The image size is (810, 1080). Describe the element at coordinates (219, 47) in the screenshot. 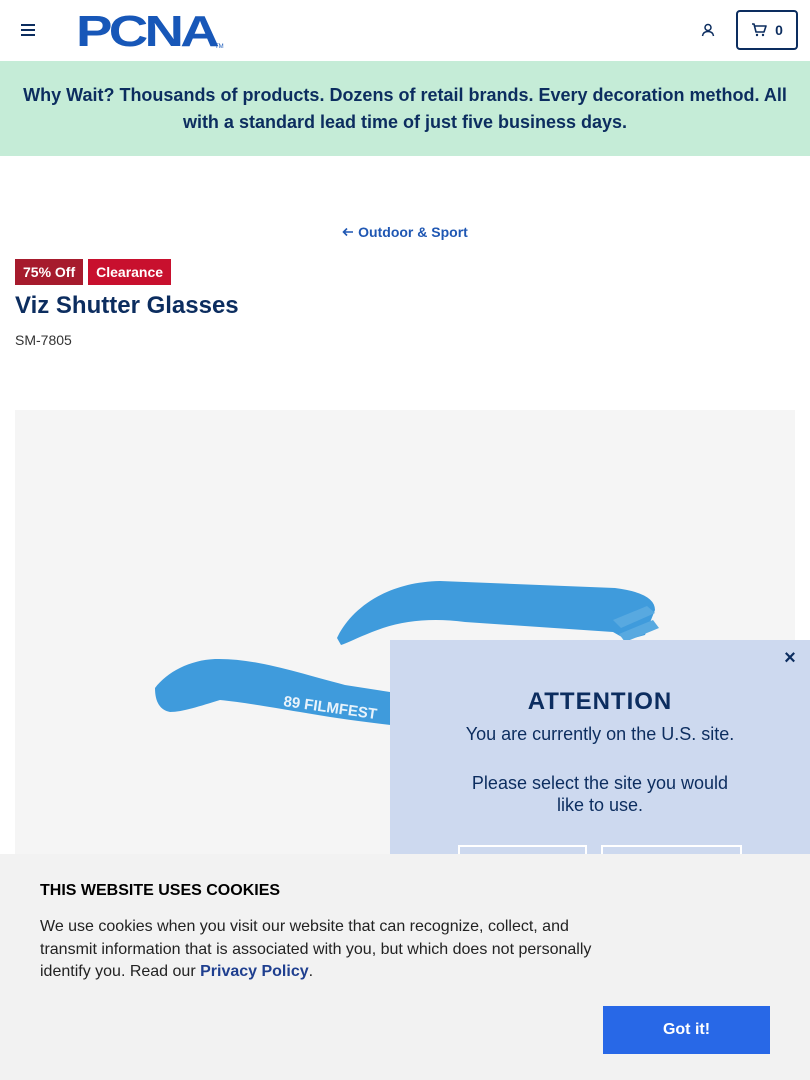

I see `svg-text: TM` at that location.